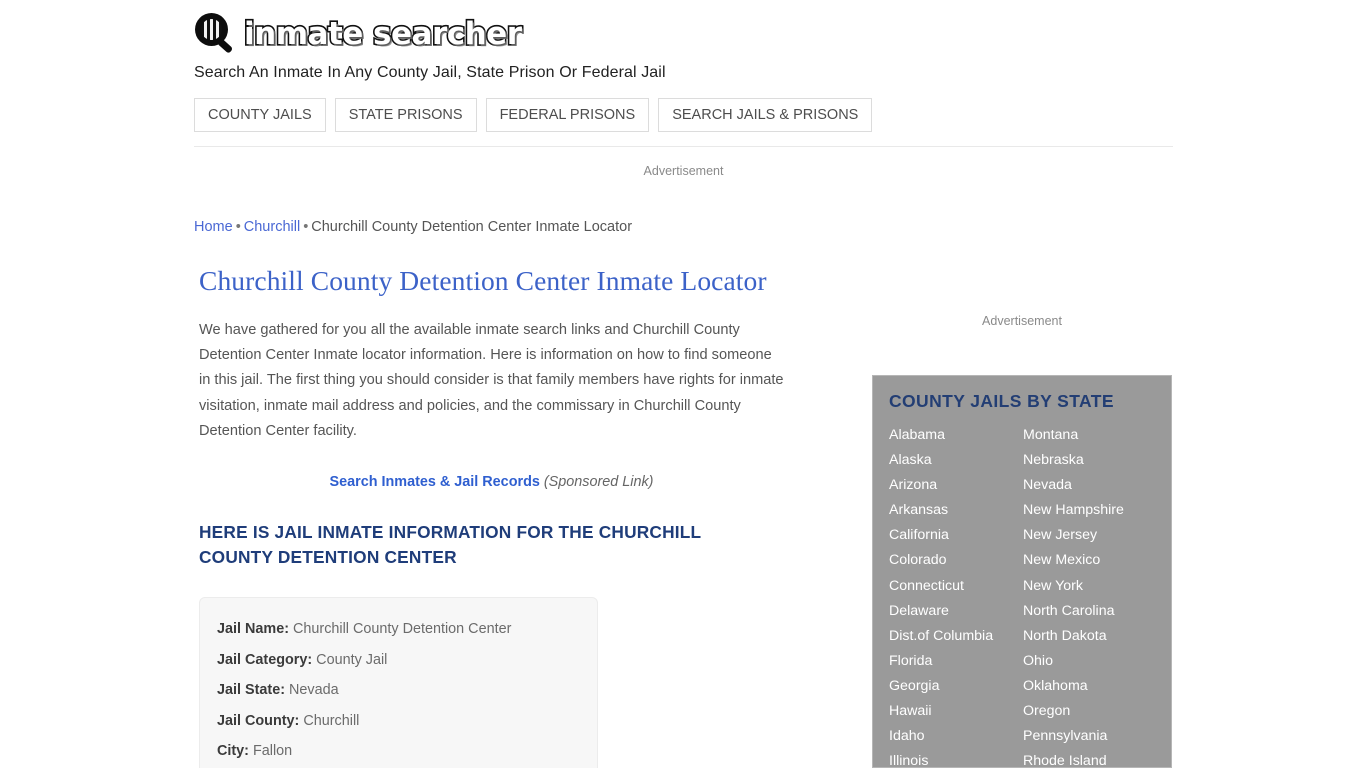 This screenshot has width=1366, height=768. Describe the element at coordinates (402, 629) in the screenshot. I see `info-value: Churchill County Detention Center` at that location.